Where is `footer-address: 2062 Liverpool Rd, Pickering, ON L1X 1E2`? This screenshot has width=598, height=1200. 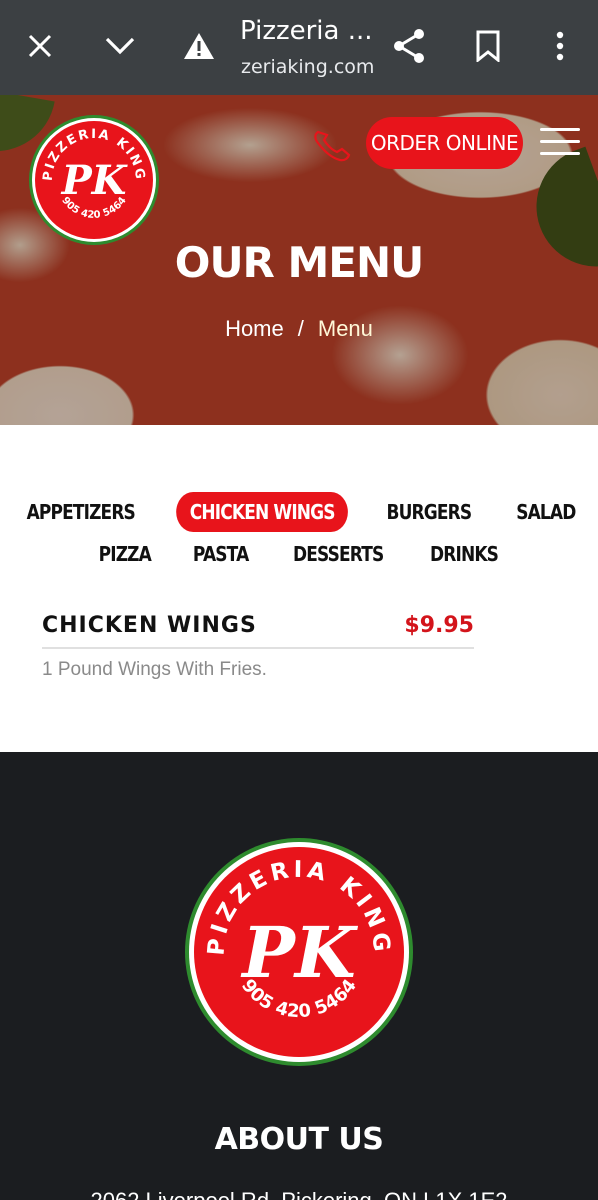
footer-address: 2062 Liverpool Rd, Pickering, ON L1X 1E2 is located at coordinates (299, 1194).